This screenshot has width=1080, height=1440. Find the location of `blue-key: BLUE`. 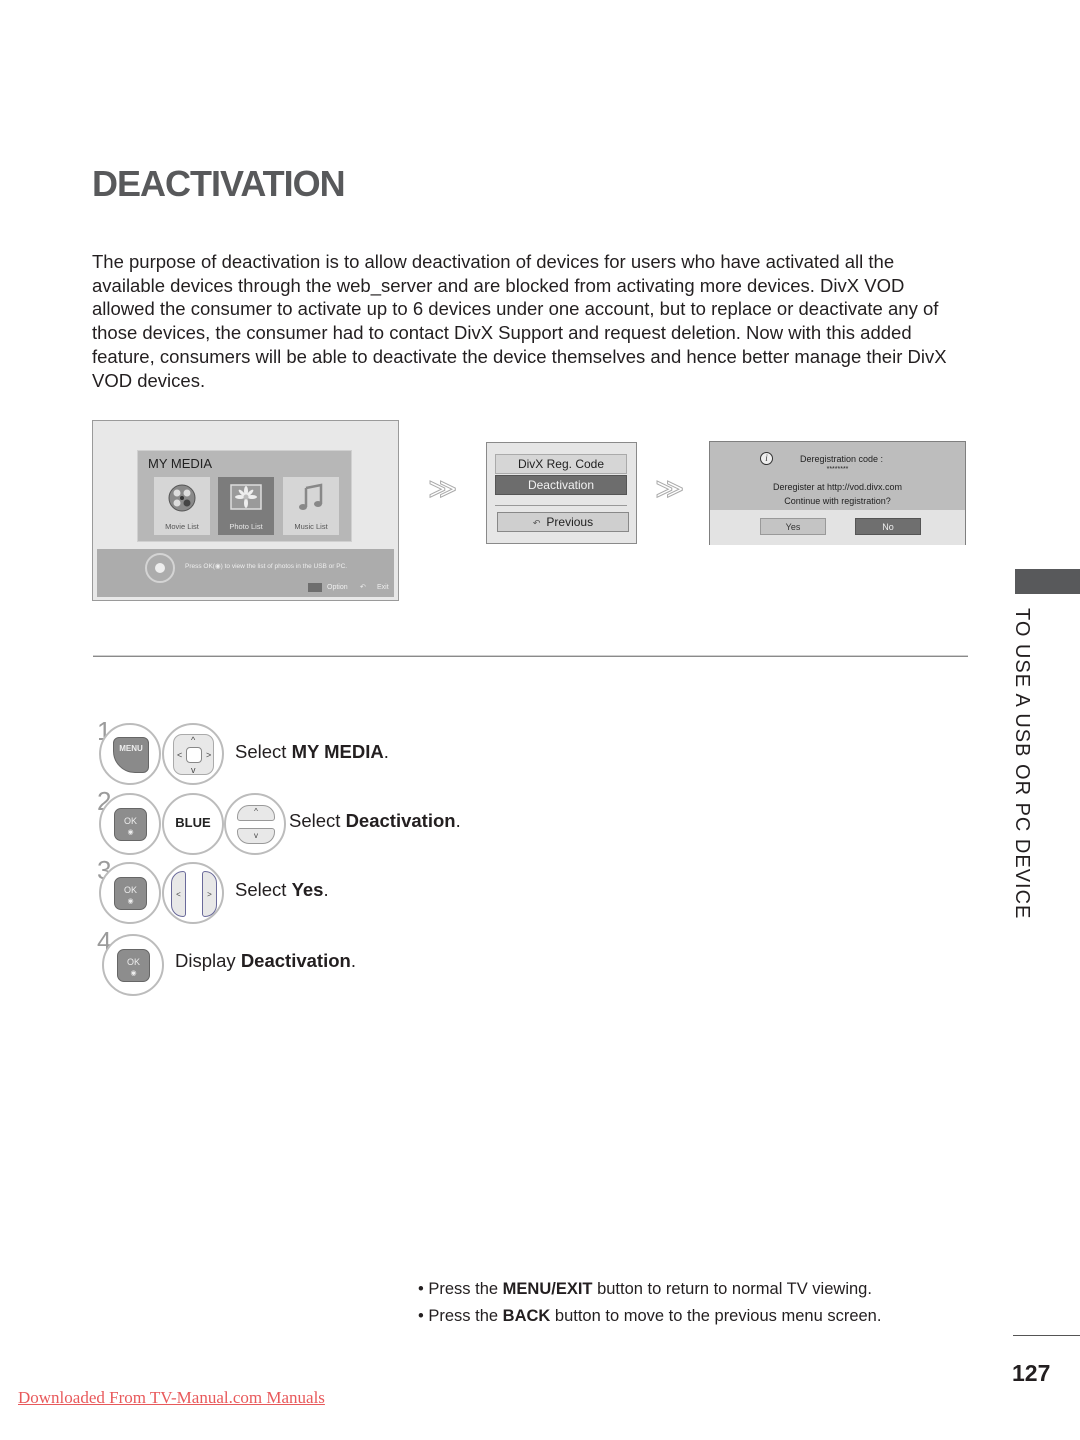

blue-key: BLUE is located at coordinates (193, 822).